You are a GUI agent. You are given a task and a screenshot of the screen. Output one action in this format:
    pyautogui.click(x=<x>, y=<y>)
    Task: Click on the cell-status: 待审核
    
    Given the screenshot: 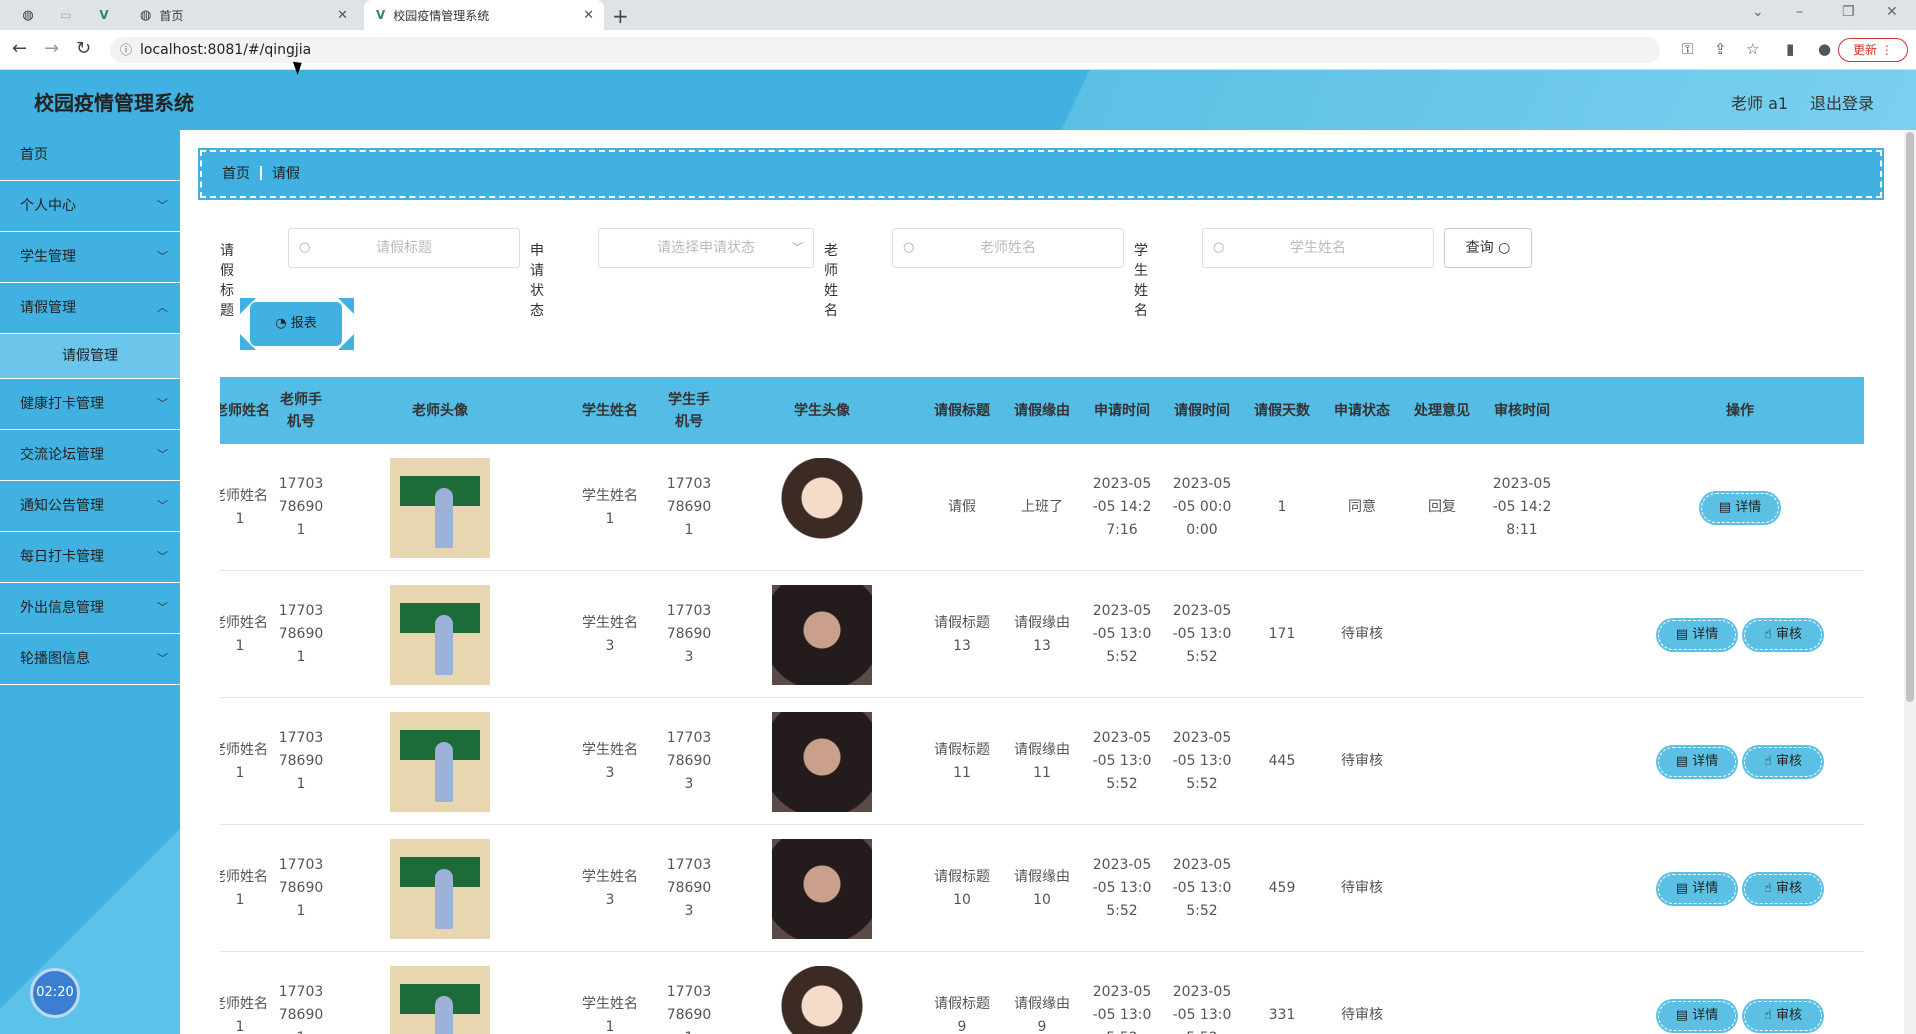 What is the action you would take?
    pyautogui.click(x=1362, y=888)
    